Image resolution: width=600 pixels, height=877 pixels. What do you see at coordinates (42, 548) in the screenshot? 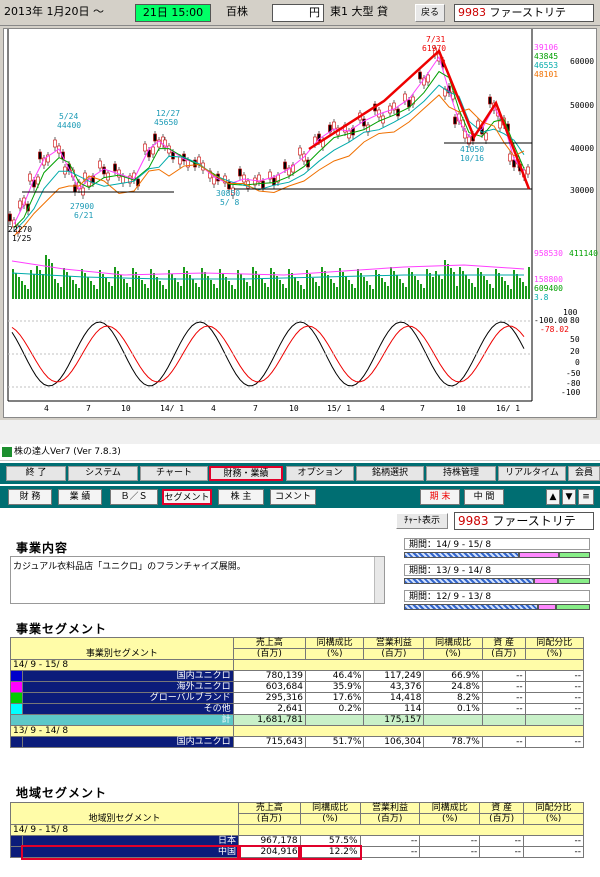
I see `business-heading: 事業内容` at bounding box center [42, 548].